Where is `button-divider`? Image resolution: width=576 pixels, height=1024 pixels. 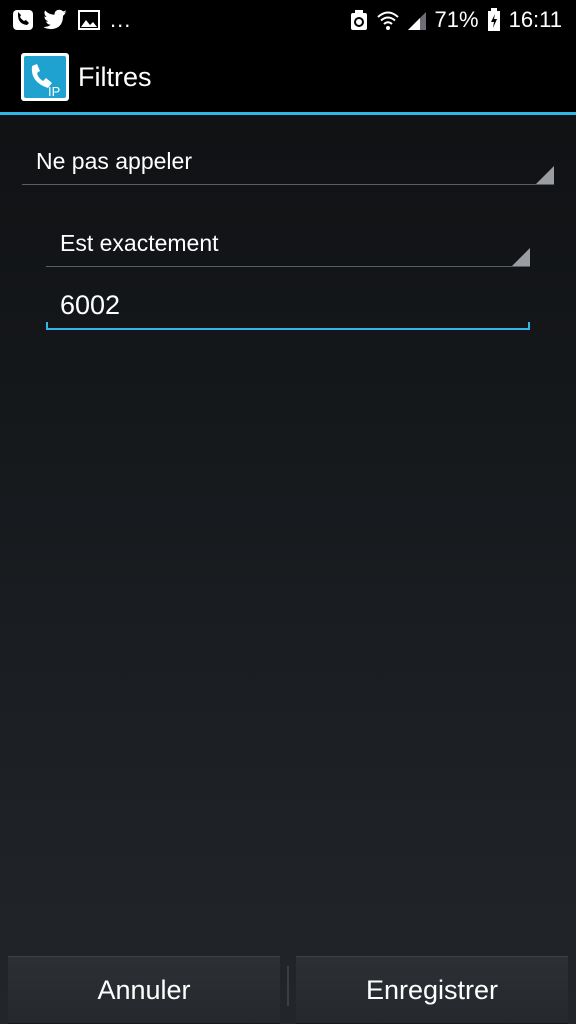
button-divider is located at coordinates (288, 986).